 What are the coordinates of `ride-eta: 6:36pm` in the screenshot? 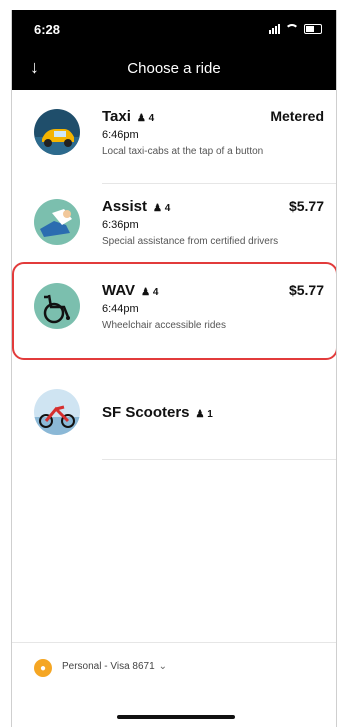 It's located at (120, 225).